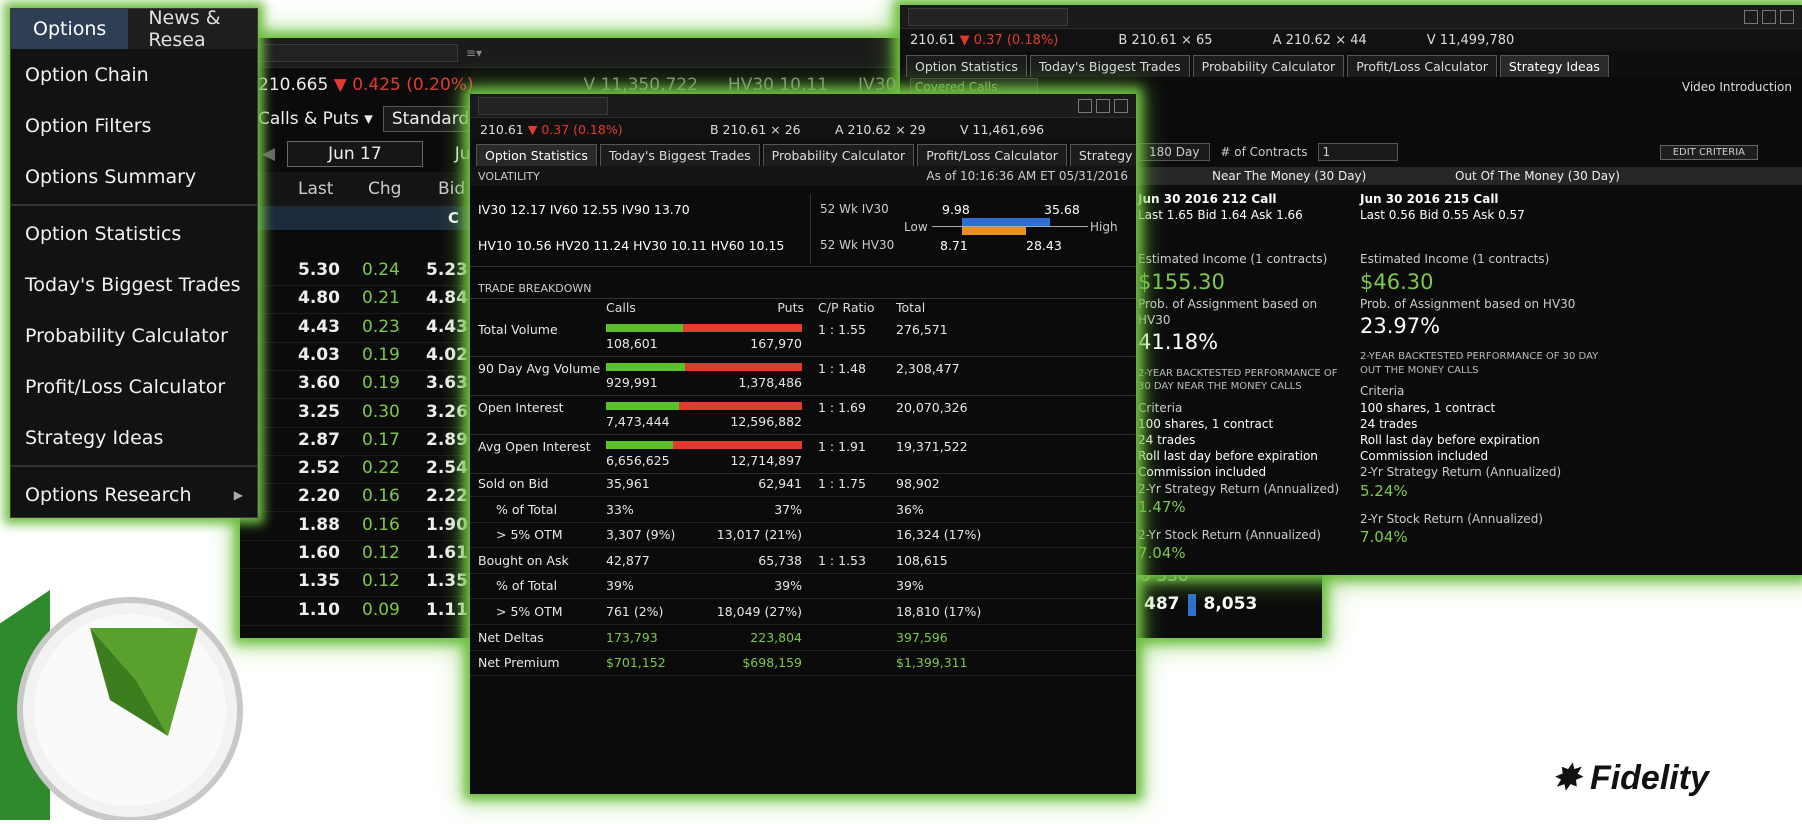 The image size is (1802, 824). Describe the element at coordinates (1461, 472) in the screenshot. I see `out-strat-label: 2-Yr Strategy Return (Annualized)` at that location.